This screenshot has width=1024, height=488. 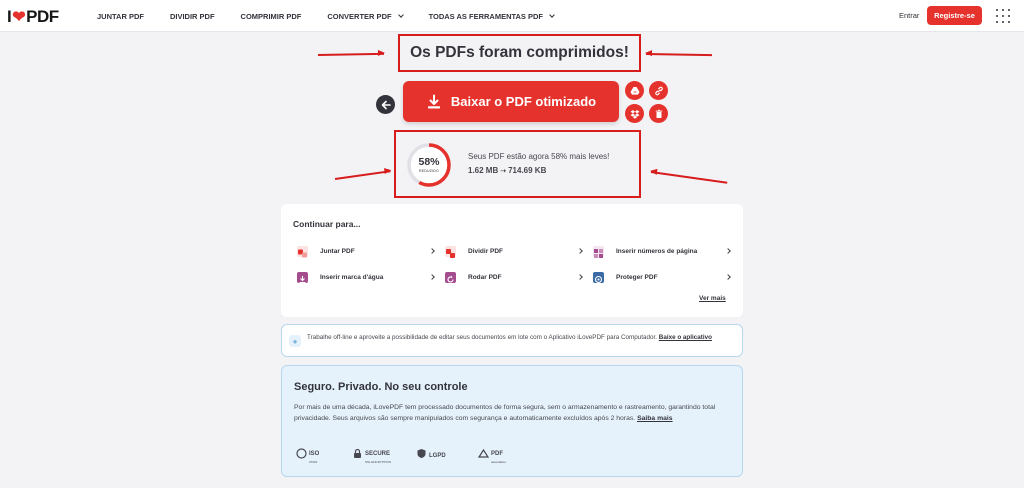 What do you see at coordinates (337, 251) in the screenshot?
I see `tool-label: Juntar PDF` at bounding box center [337, 251].